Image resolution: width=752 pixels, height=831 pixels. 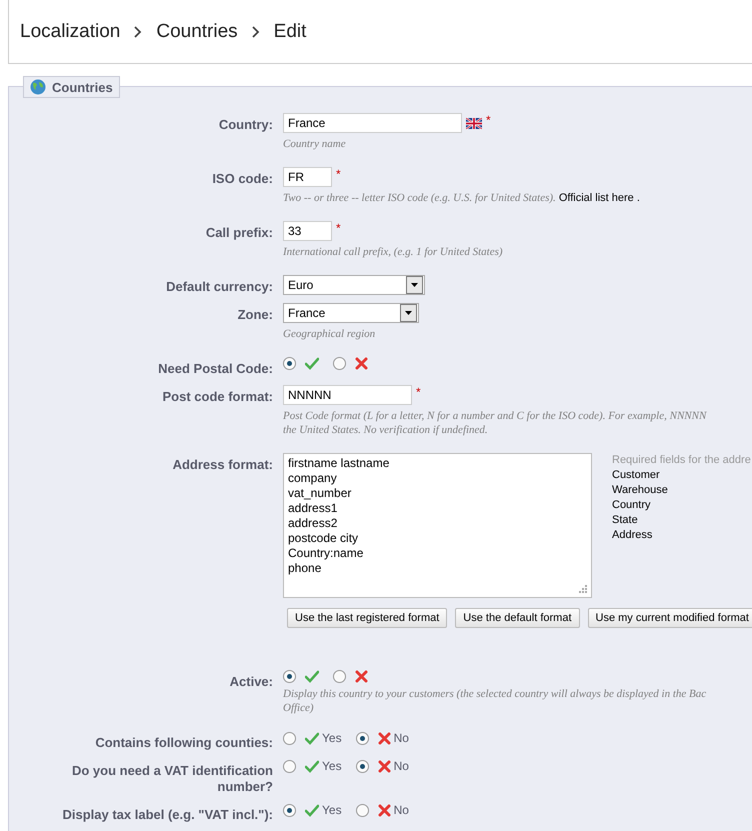 What do you see at coordinates (245, 125) in the screenshot?
I see `field-label: Country:` at bounding box center [245, 125].